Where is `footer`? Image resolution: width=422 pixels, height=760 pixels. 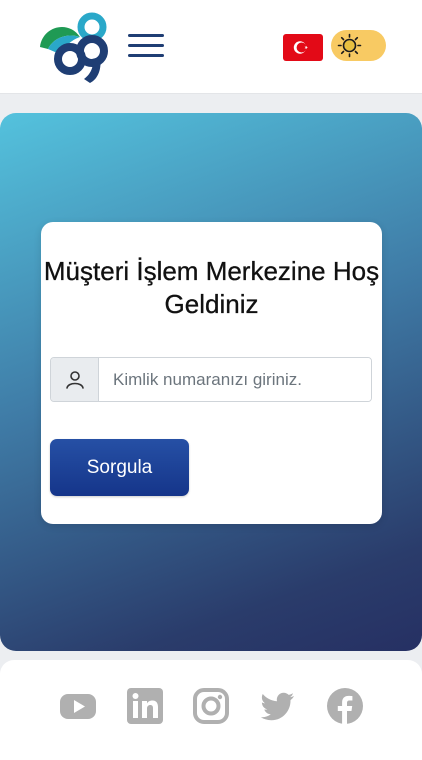 footer is located at coordinates (211, 710).